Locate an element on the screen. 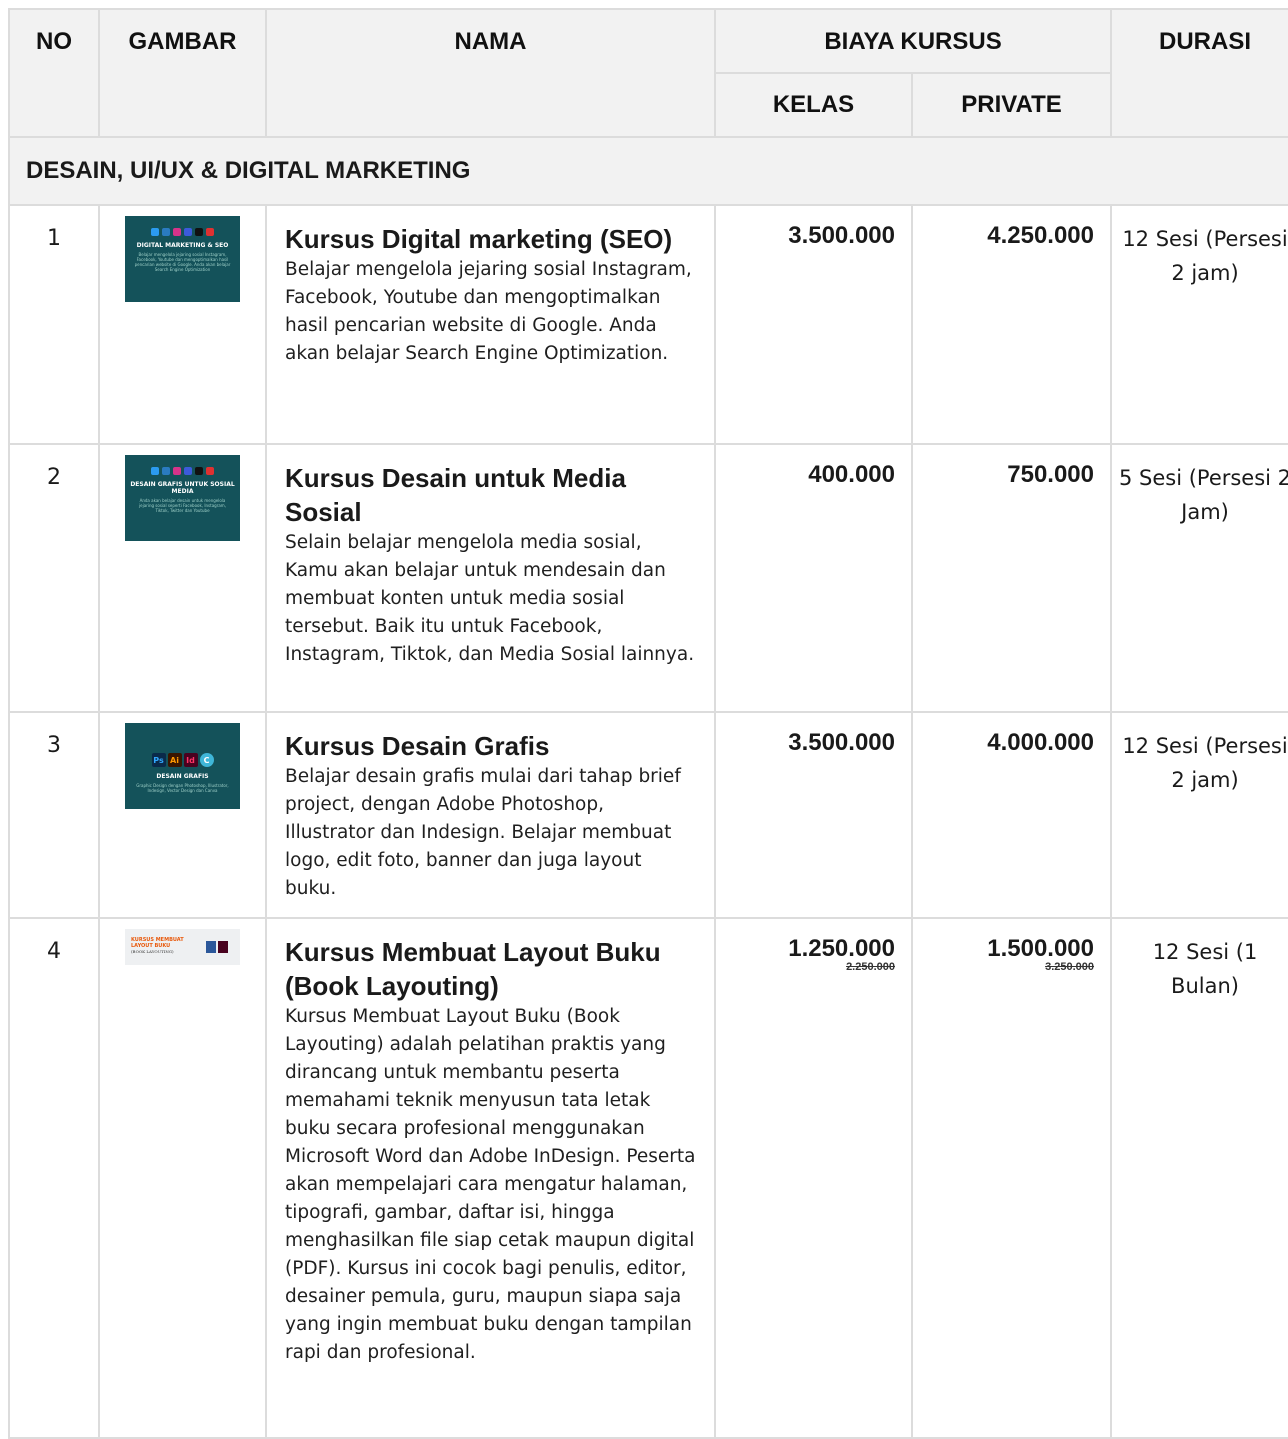 Image resolution: width=1288 pixels, height=1439 pixels. header-kelas: KELAS is located at coordinates (813, 105).